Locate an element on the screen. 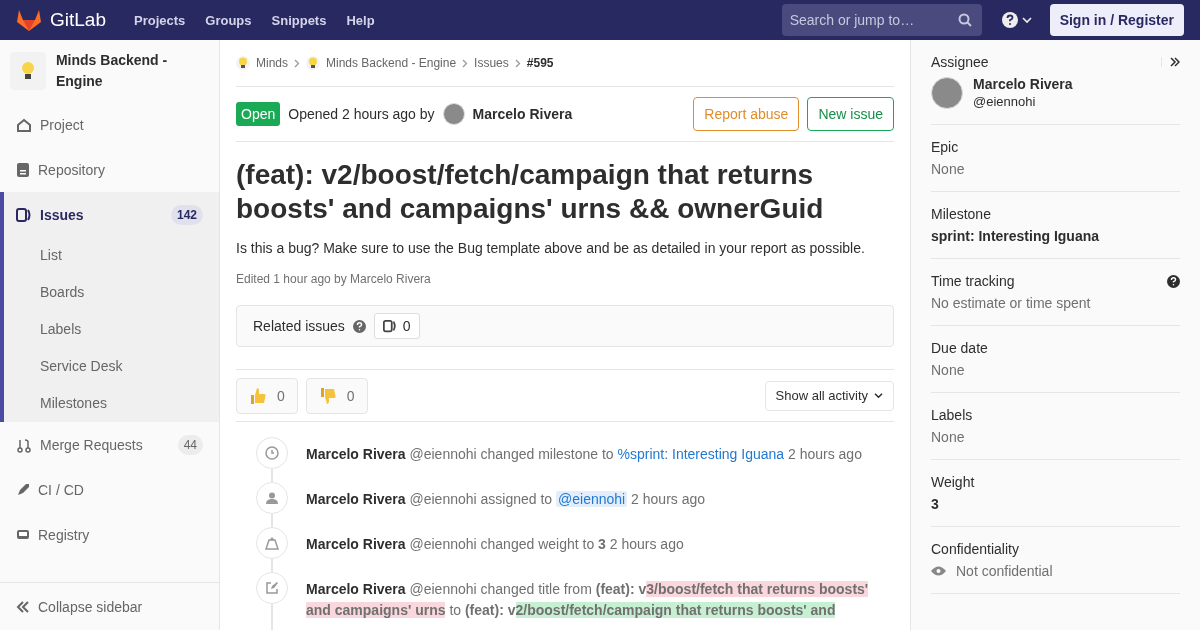  sidebar-item: Issues 142 is located at coordinates (111, 214).